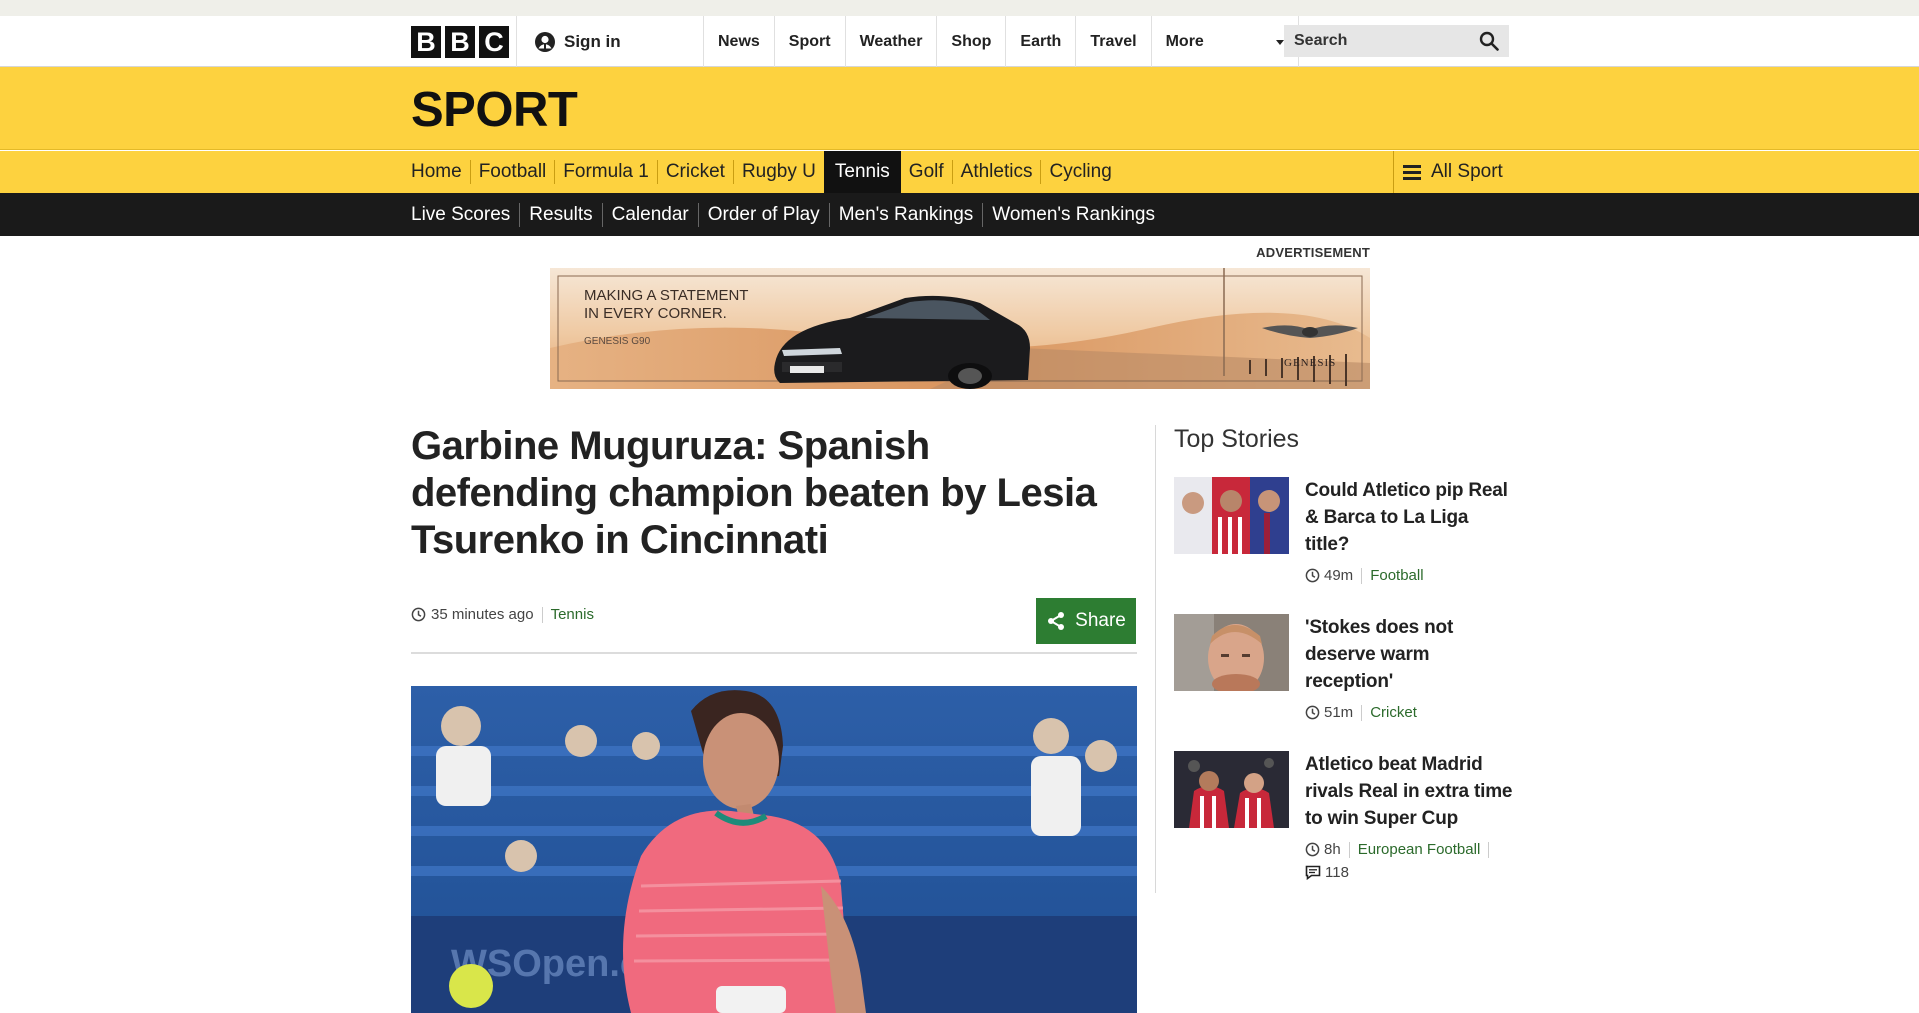  What do you see at coordinates (655, 313) in the screenshot?
I see `ad-line-2: IN EVERY CORNER.` at bounding box center [655, 313].